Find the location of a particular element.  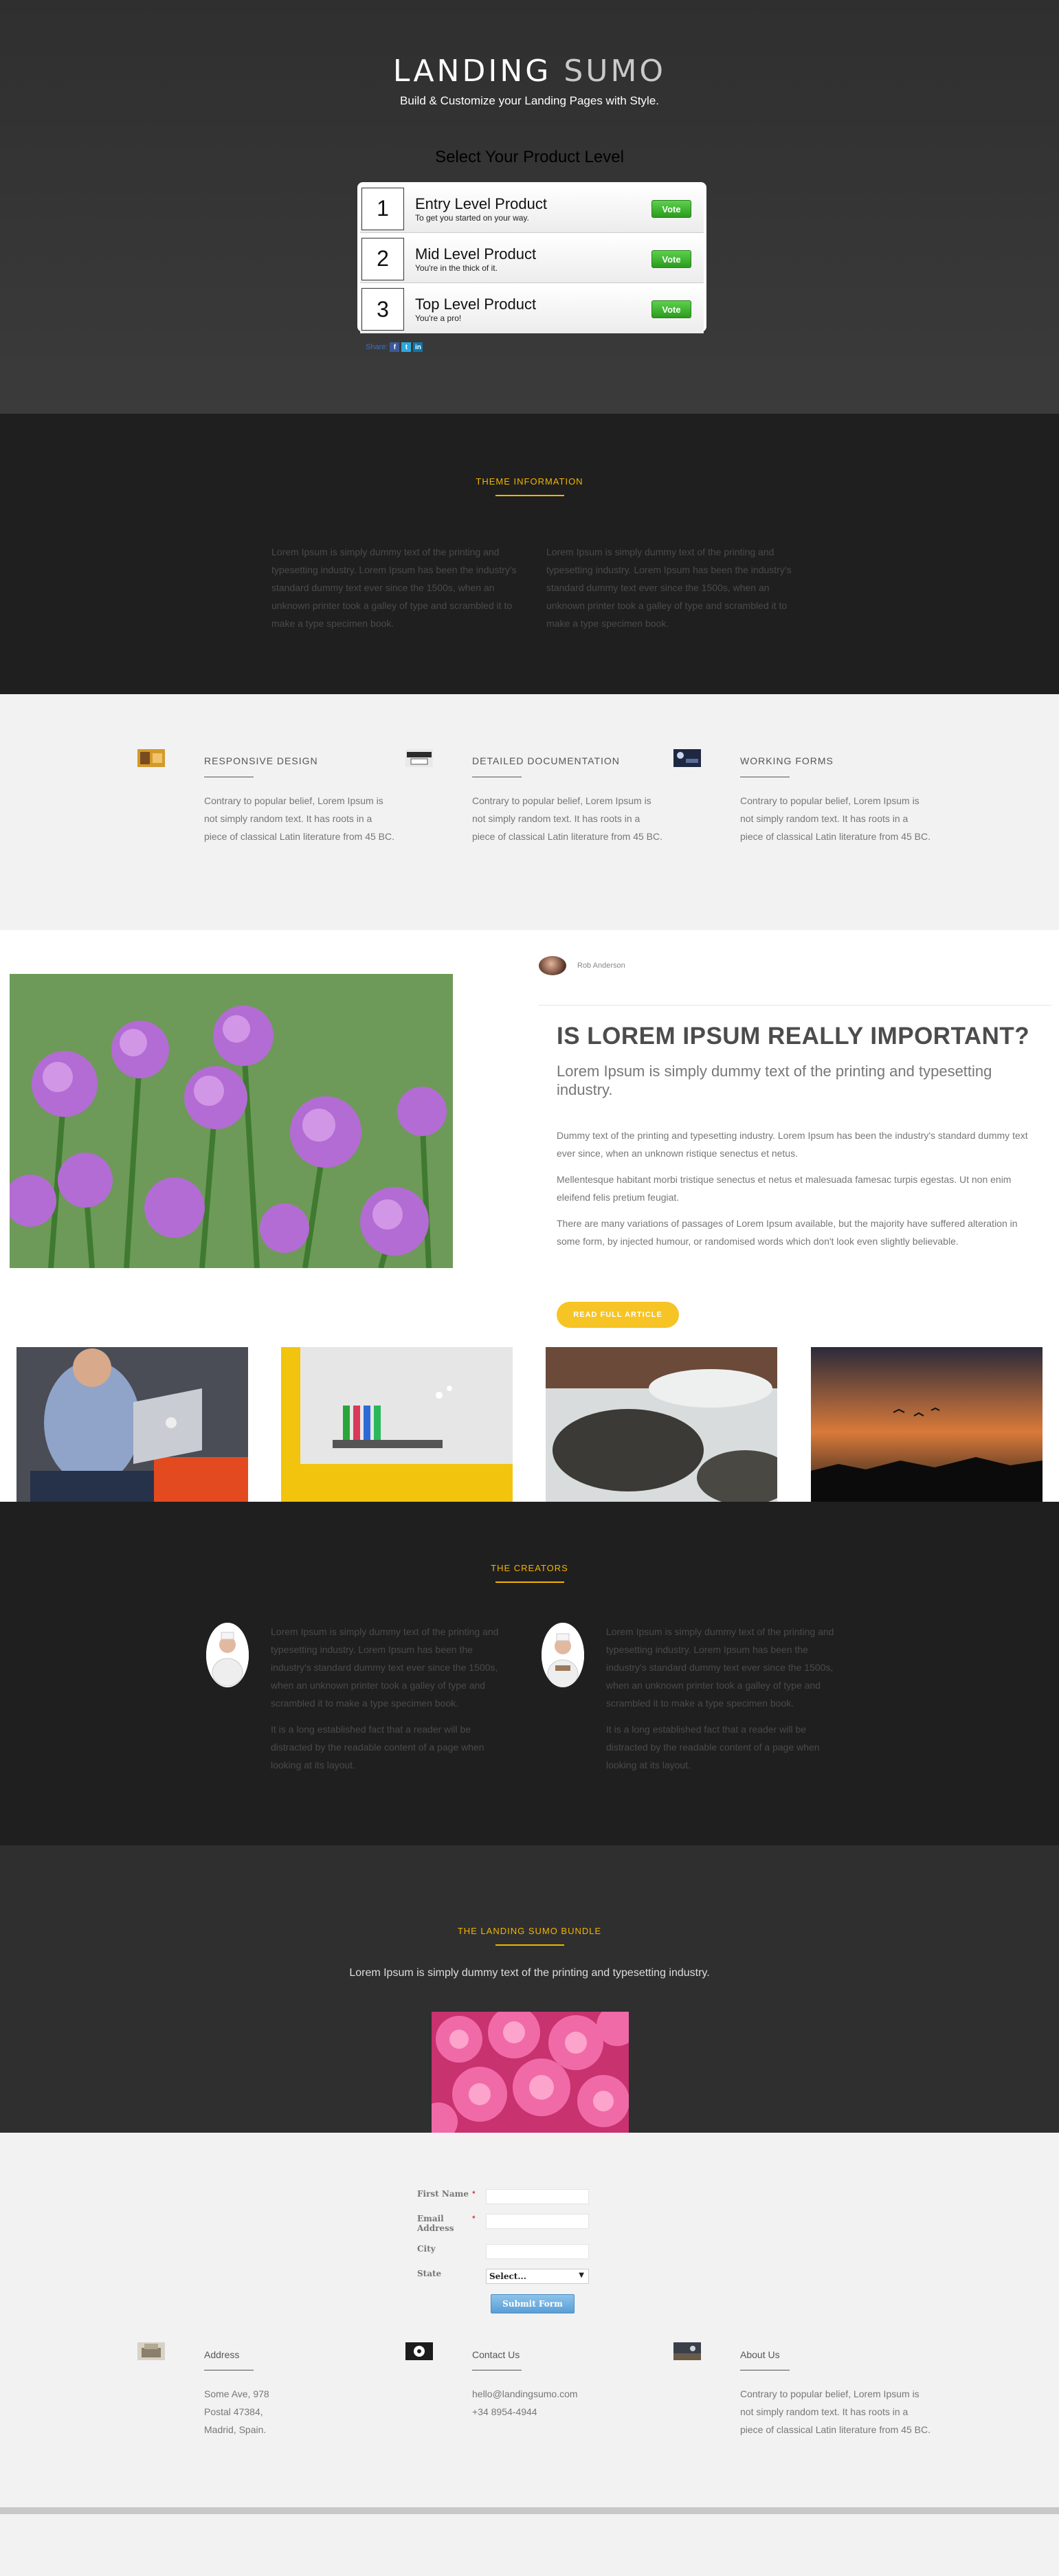

about-icon is located at coordinates (687, 2351).